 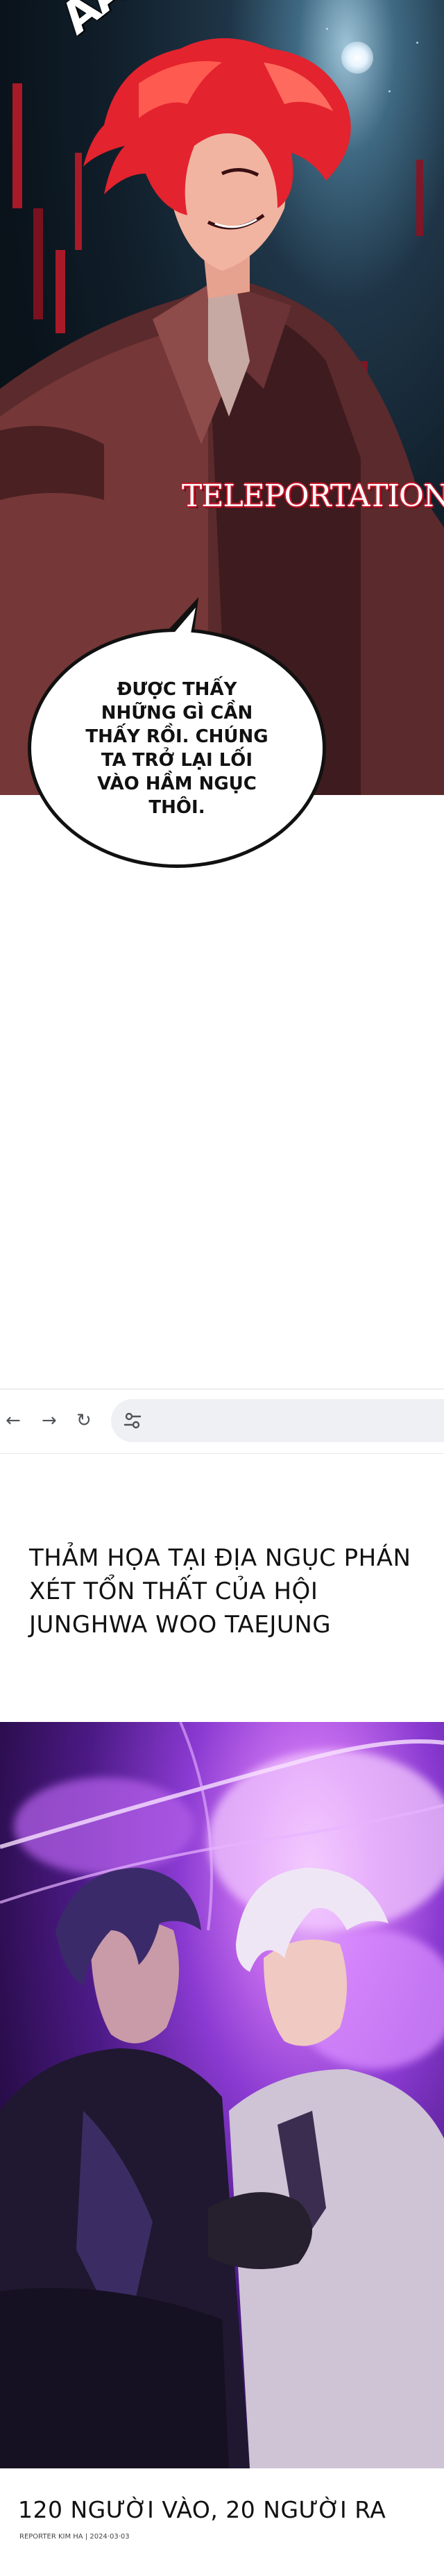 I want to click on browser-toolbar: ← → ↻, so click(x=222, y=1421).